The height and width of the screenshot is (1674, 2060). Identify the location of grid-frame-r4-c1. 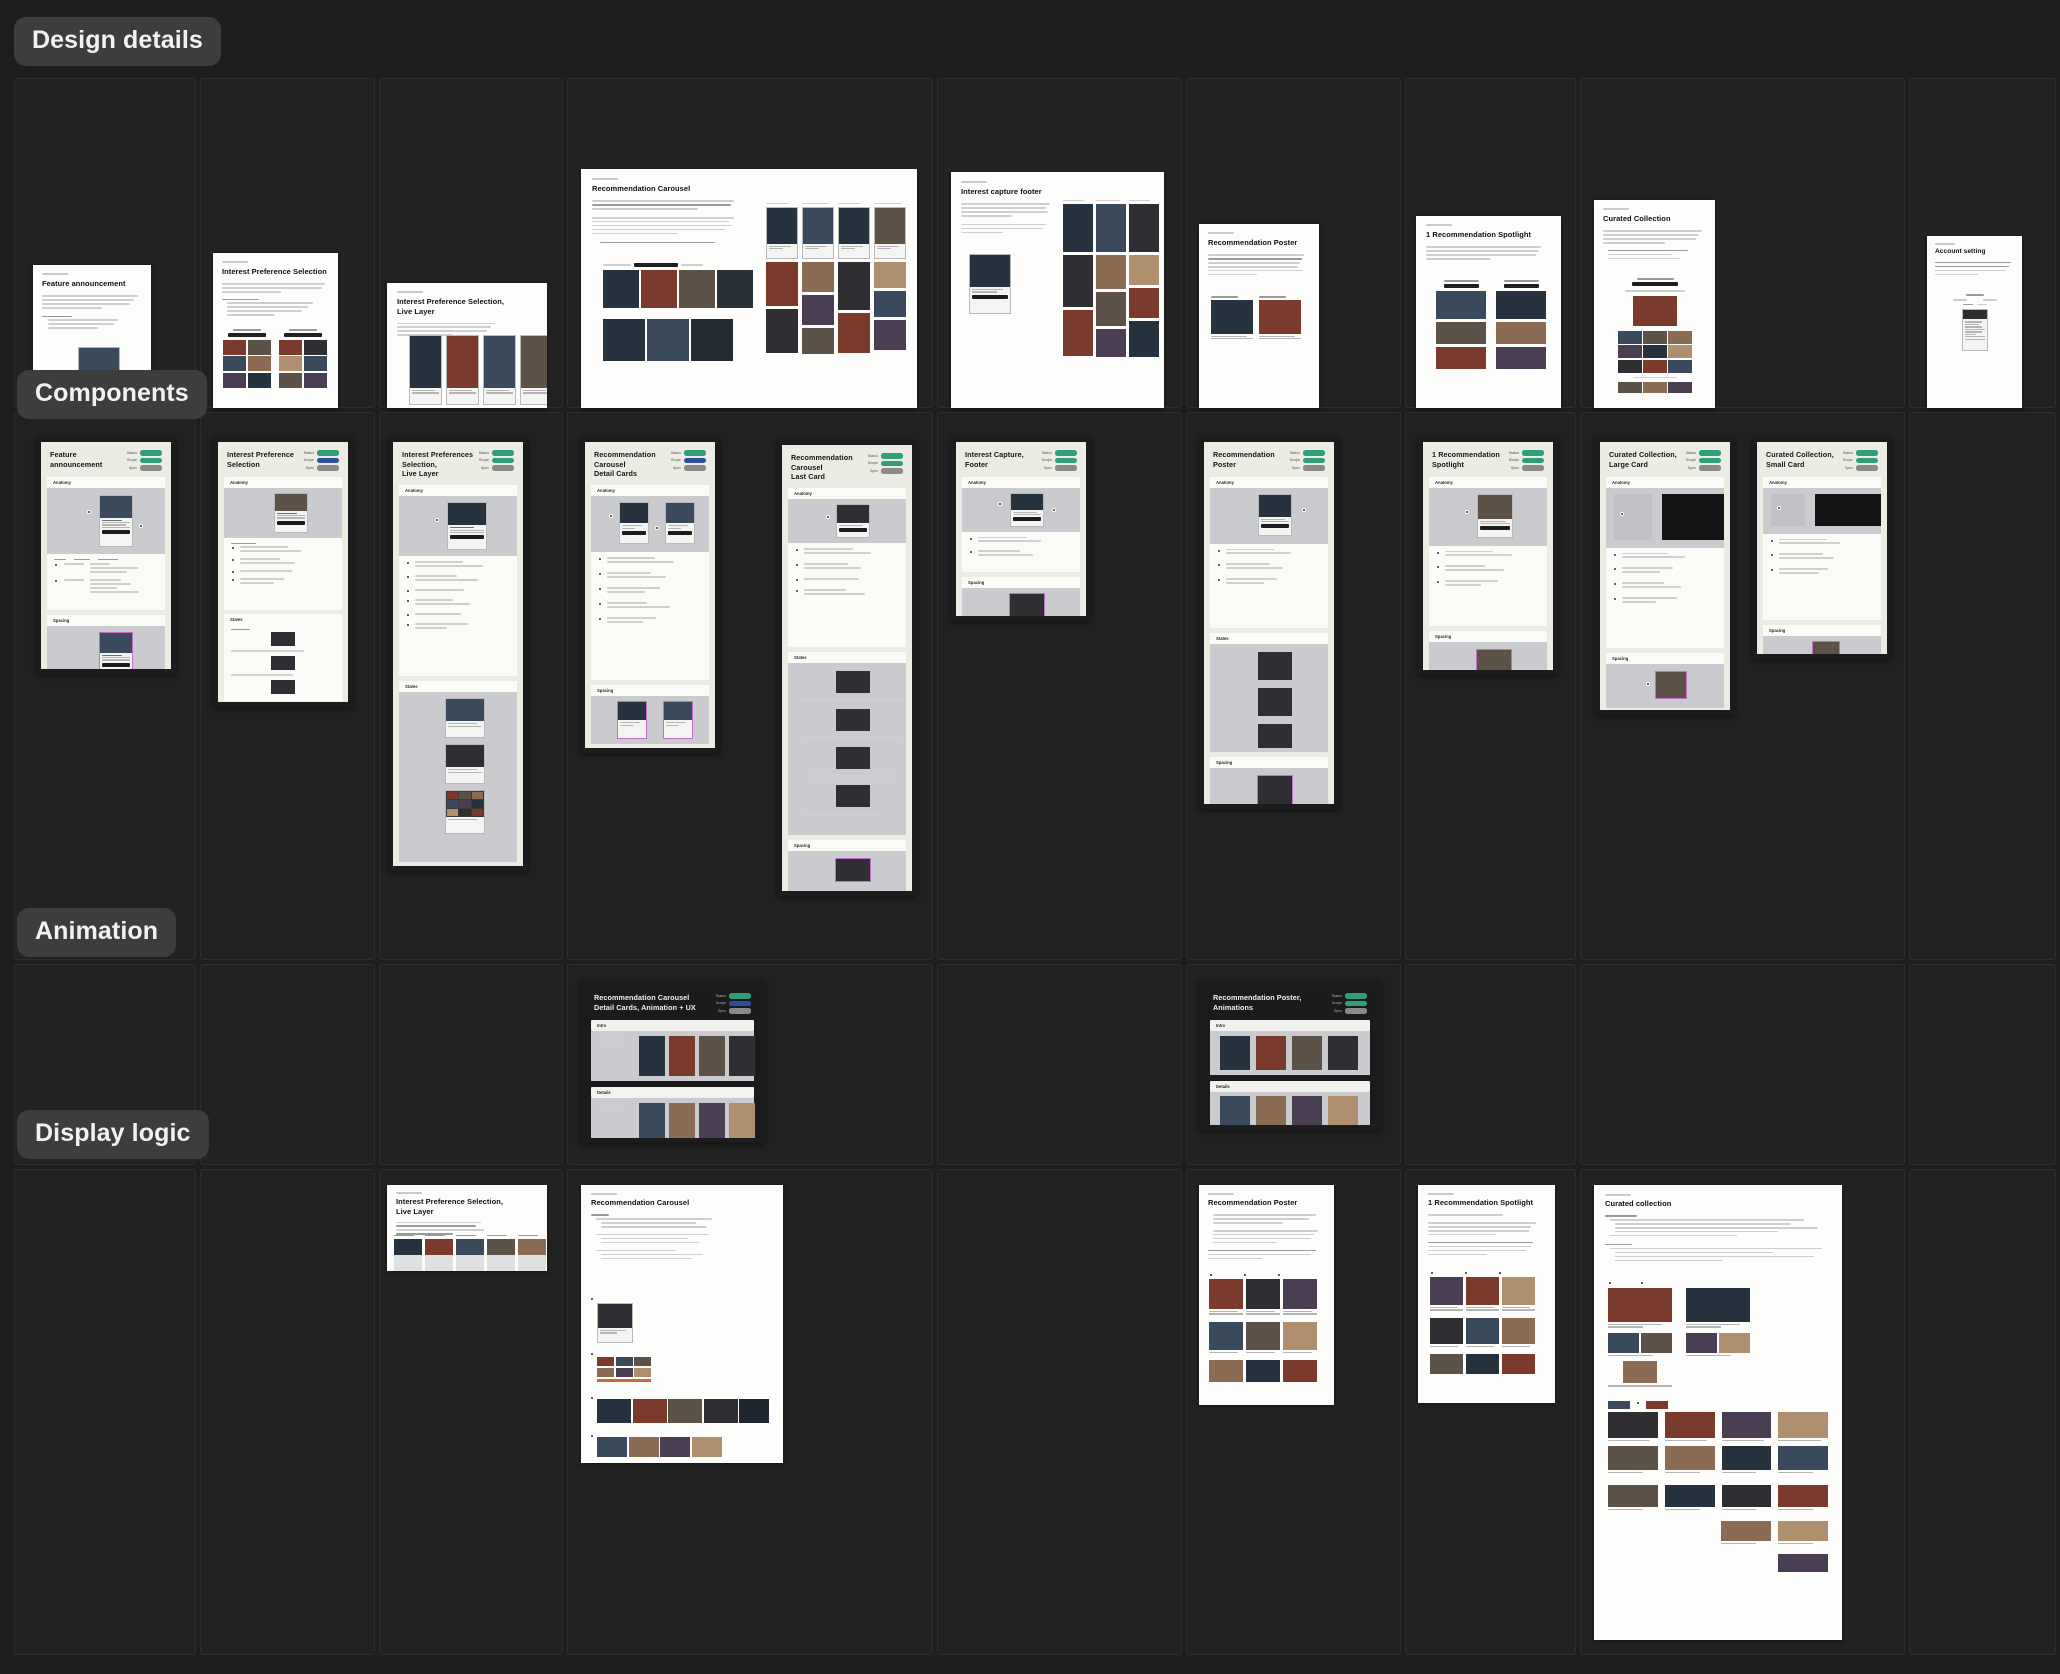
(105, 1412).